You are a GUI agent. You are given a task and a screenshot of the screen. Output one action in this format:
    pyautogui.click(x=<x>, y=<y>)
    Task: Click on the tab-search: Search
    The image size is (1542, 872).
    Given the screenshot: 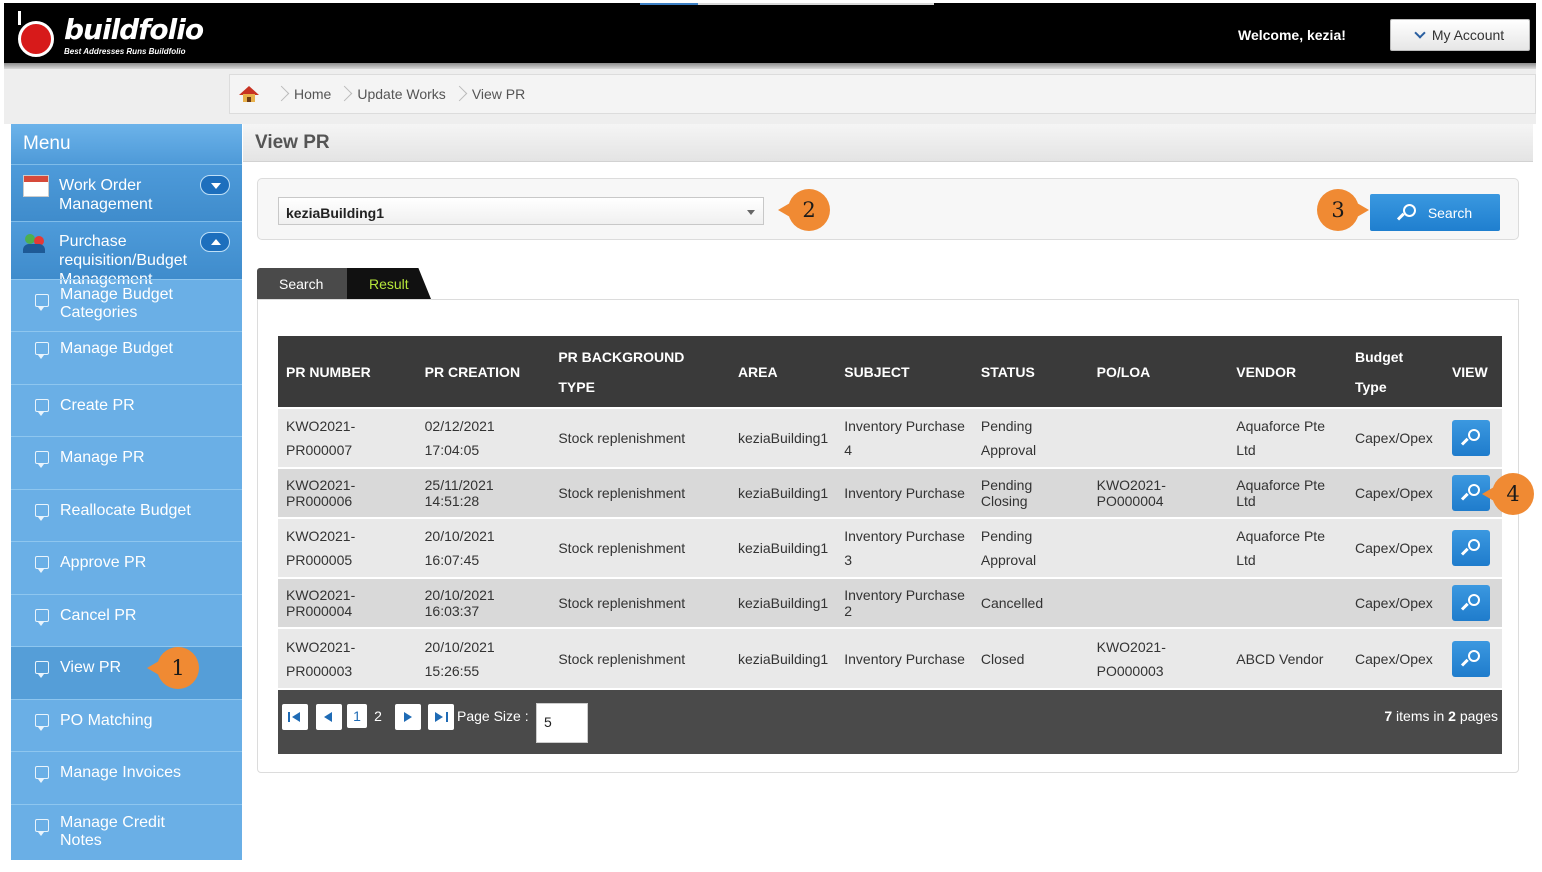 What is the action you would take?
    pyautogui.click(x=302, y=283)
    